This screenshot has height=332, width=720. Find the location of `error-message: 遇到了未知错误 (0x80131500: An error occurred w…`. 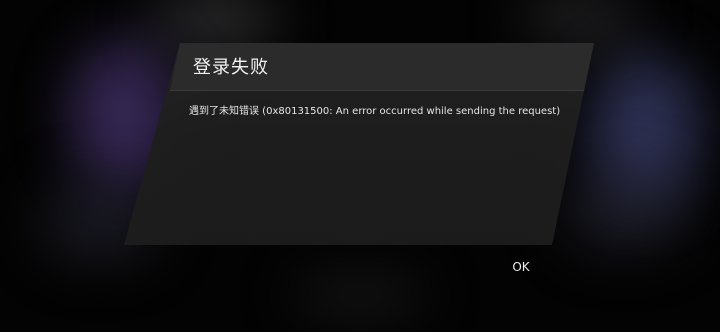

error-message: 遇到了未知错误 (0x80131500: An error occurred w… is located at coordinates (375, 111).